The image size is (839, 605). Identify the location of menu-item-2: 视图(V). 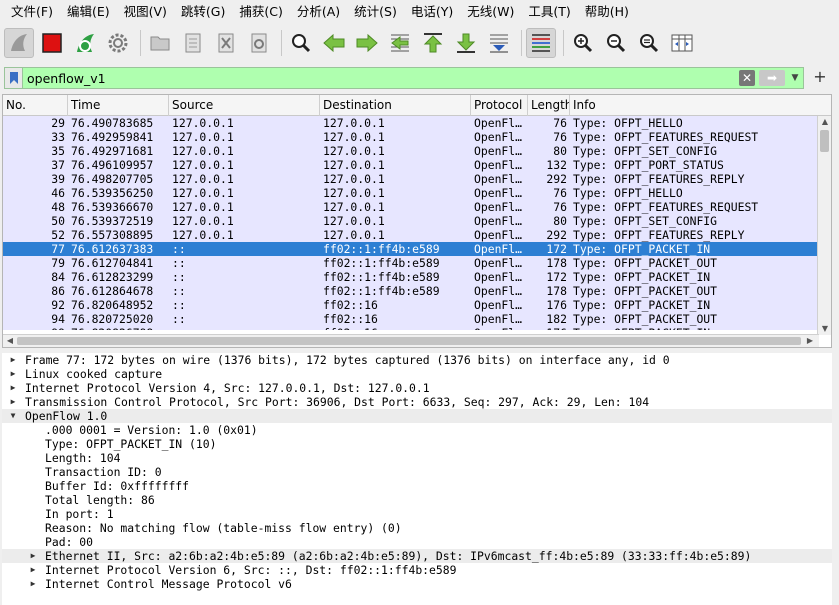
(145, 12).